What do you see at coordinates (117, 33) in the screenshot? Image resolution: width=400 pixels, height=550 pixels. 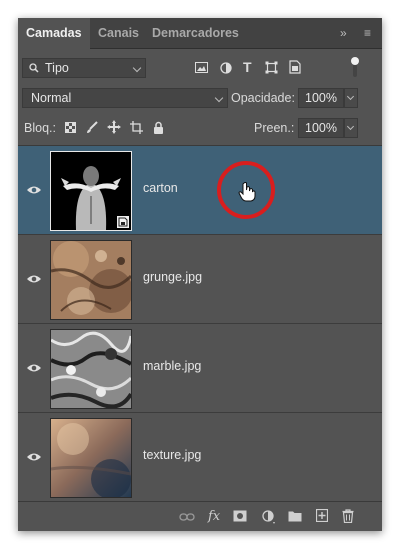 I see `tab-canais: Canais` at bounding box center [117, 33].